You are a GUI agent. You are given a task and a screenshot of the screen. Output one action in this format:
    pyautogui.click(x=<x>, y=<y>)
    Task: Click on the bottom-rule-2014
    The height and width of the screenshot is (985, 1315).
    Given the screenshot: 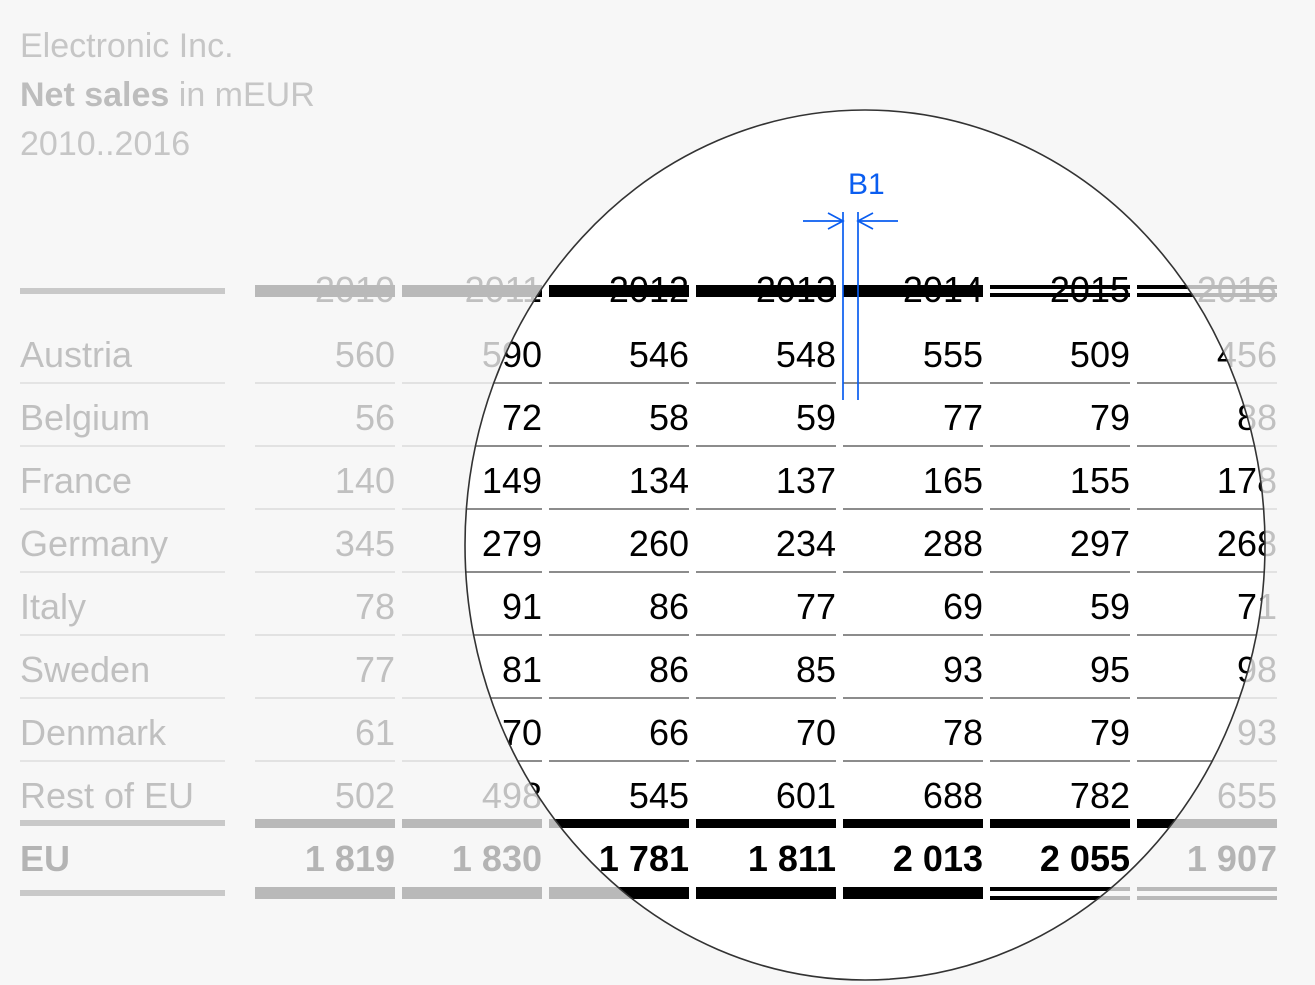 What is the action you would take?
    pyautogui.click(x=913, y=893)
    